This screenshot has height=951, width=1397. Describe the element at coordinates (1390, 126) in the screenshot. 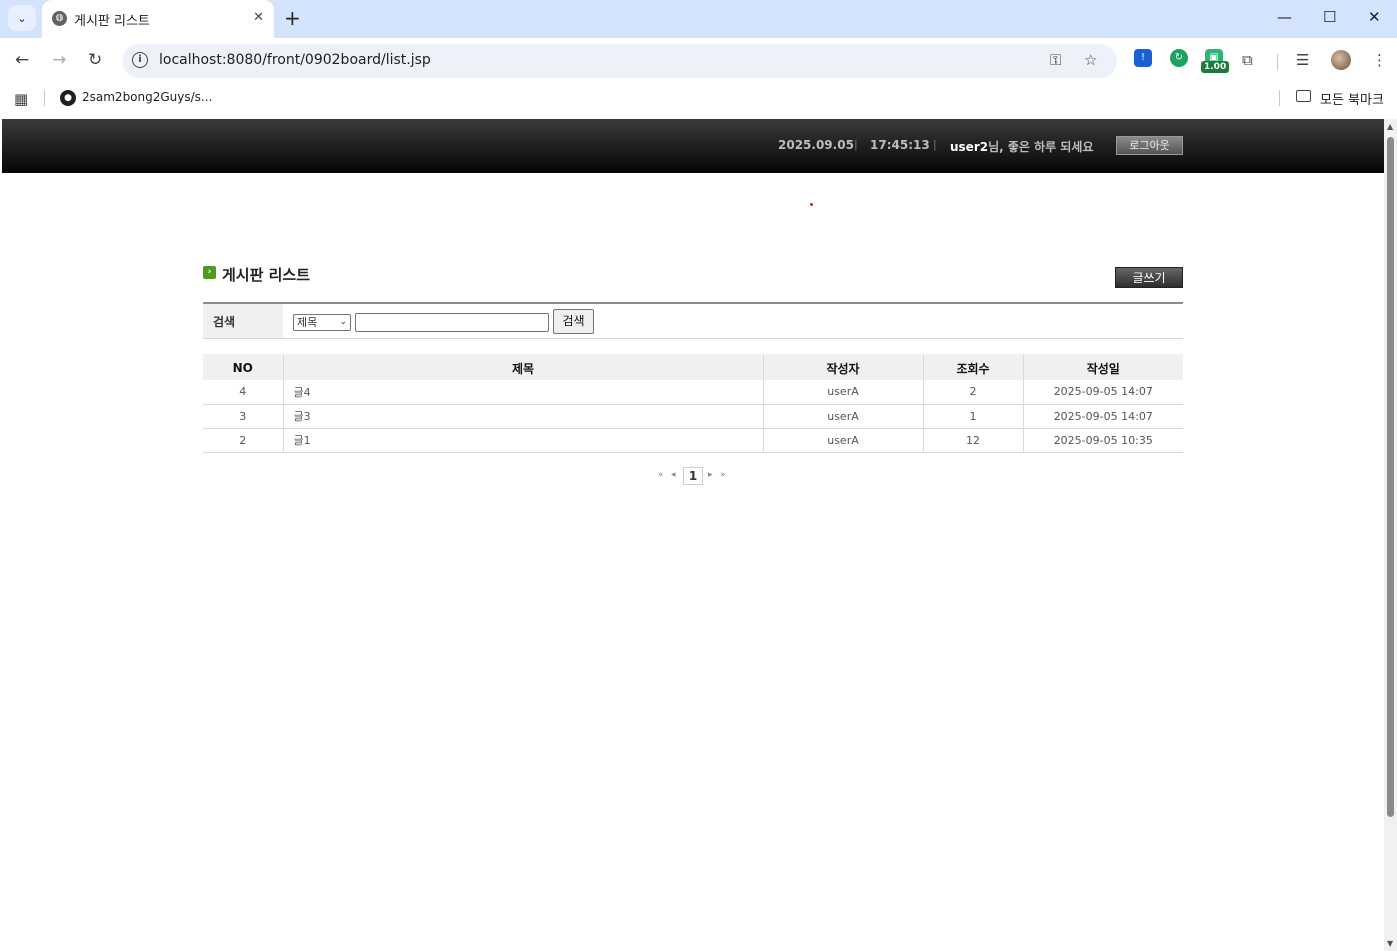

I see `scroll-up-arrow-icon: ▲` at that location.